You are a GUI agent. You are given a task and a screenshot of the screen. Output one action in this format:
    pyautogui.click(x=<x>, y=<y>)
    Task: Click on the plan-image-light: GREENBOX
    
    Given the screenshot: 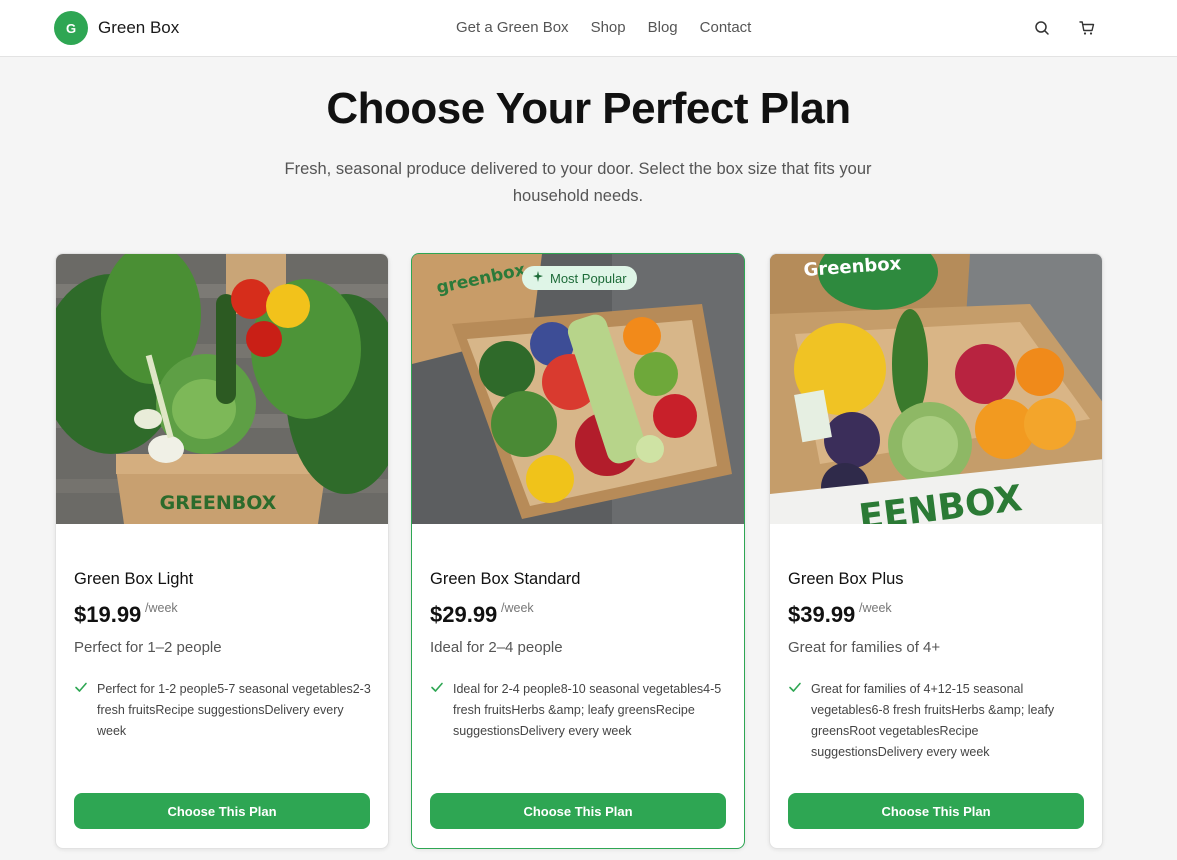 What is the action you would take?
    pyautogui.click(x=222, y=389)
    